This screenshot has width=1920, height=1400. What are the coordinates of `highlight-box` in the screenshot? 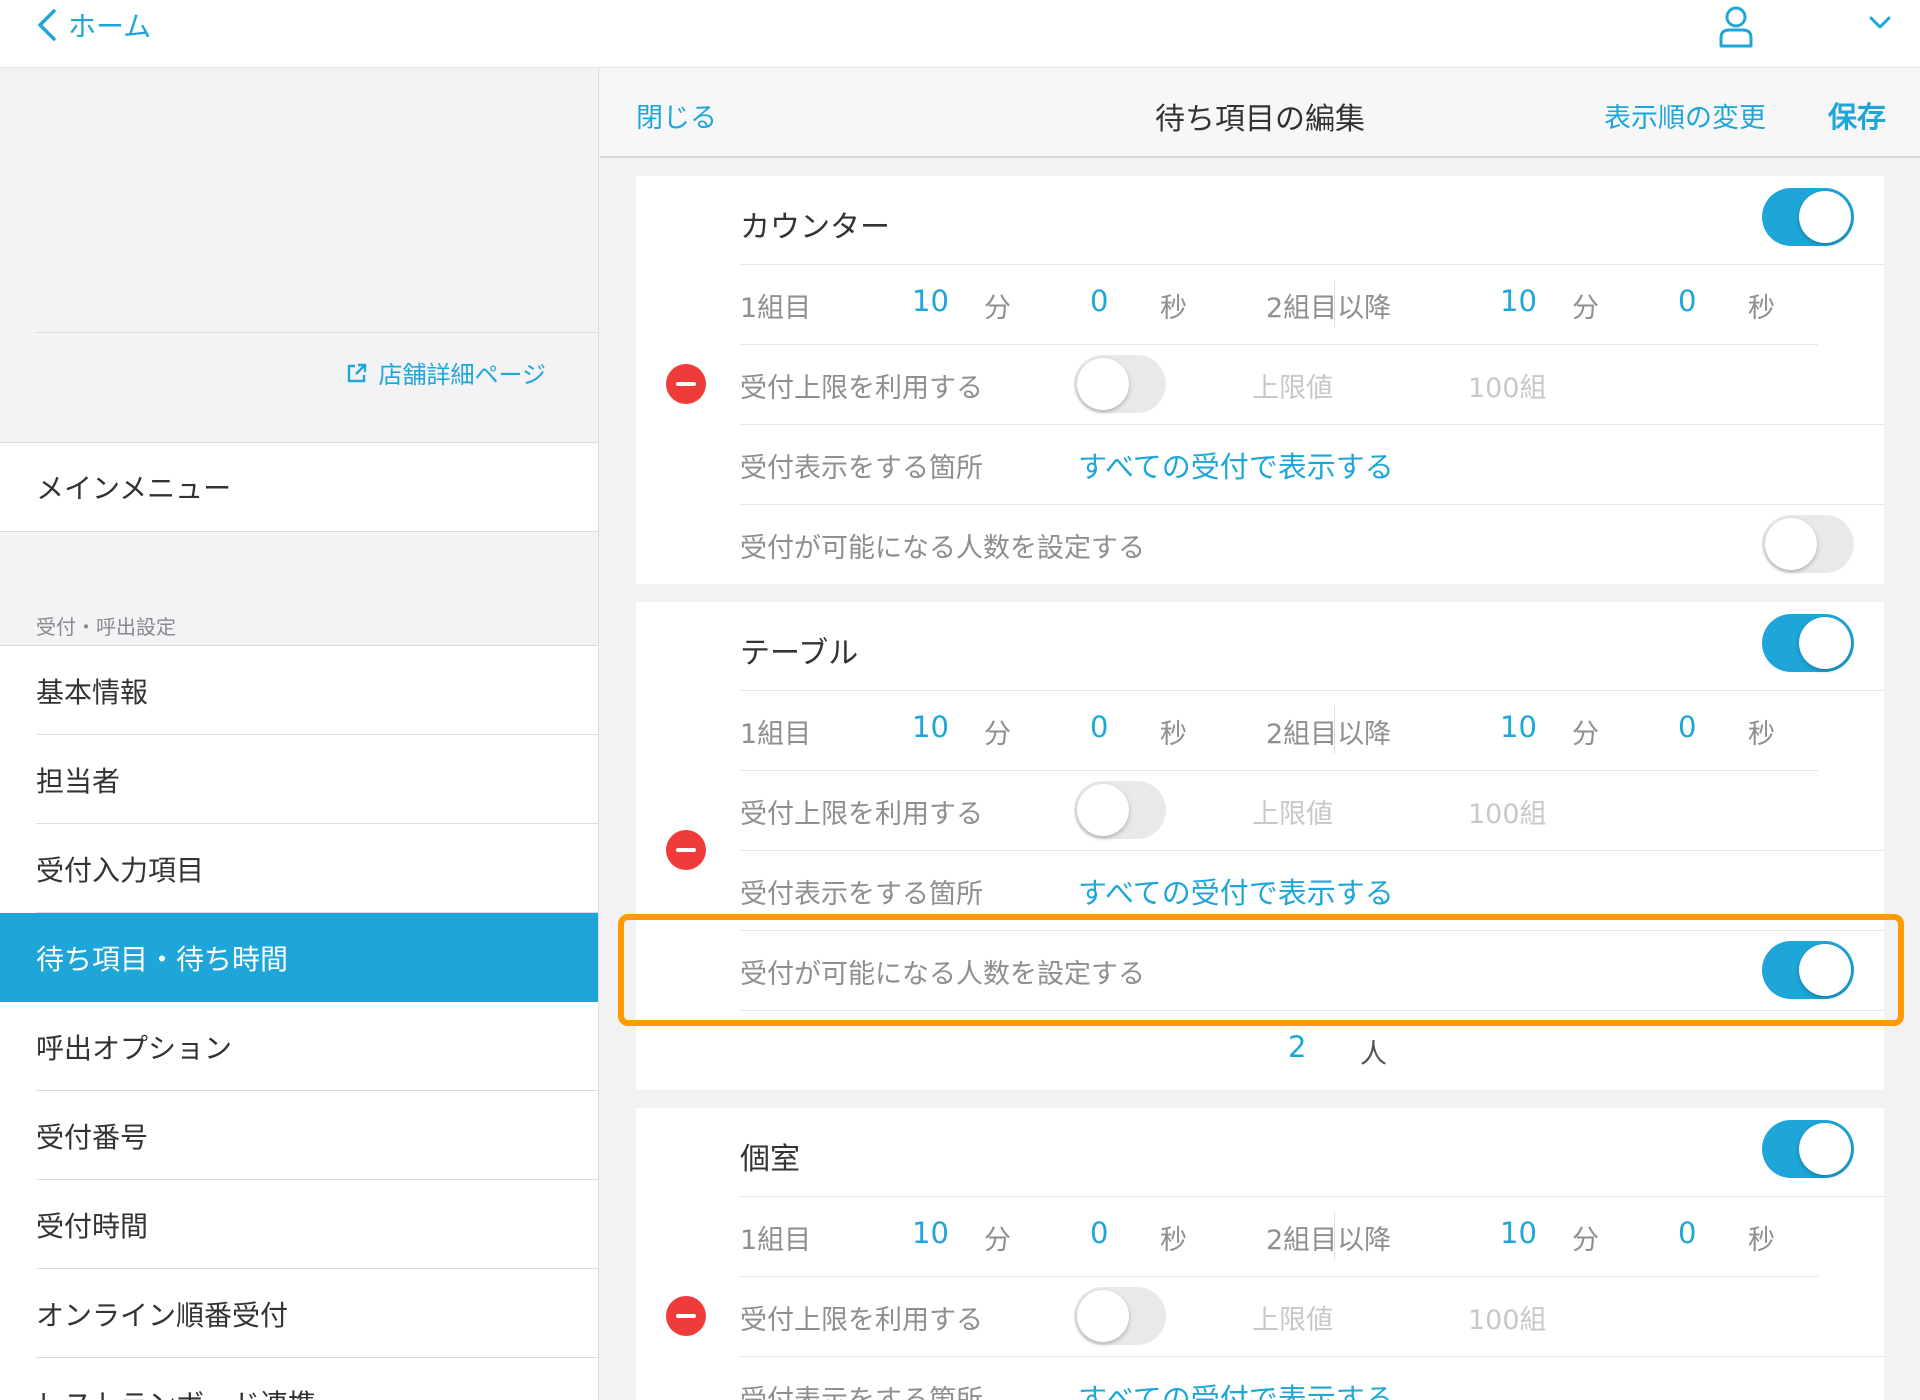 It's located at (1261, 970).